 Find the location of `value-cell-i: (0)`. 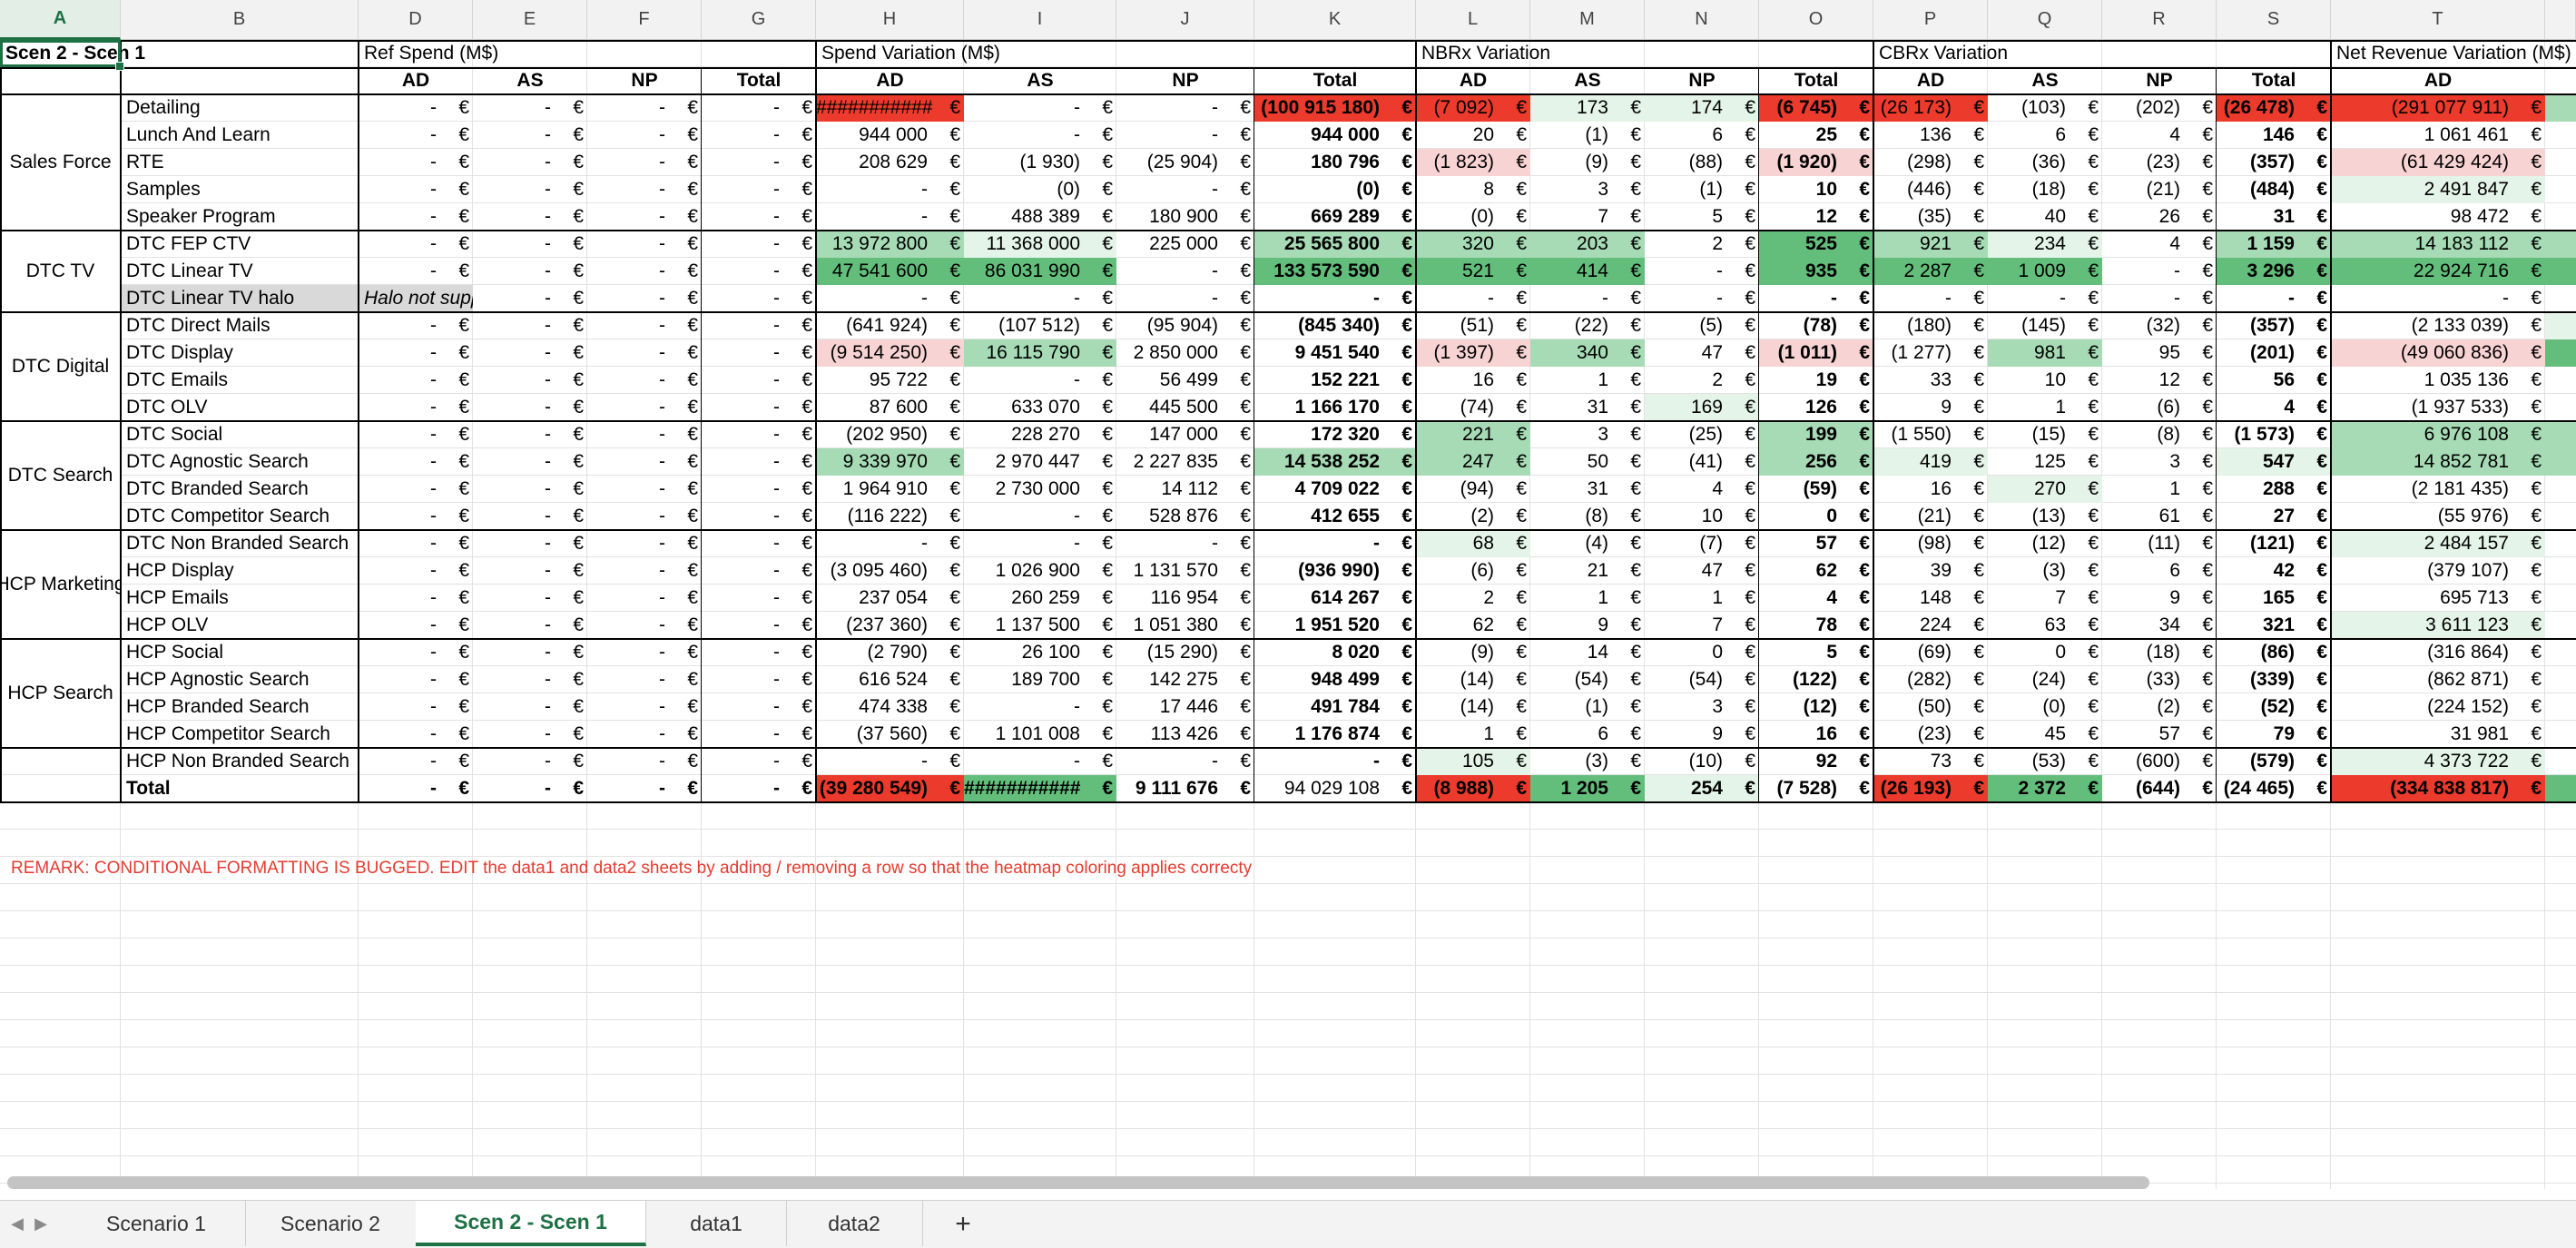

value-cell-i: (0) is located at coordinates (1025, 189).